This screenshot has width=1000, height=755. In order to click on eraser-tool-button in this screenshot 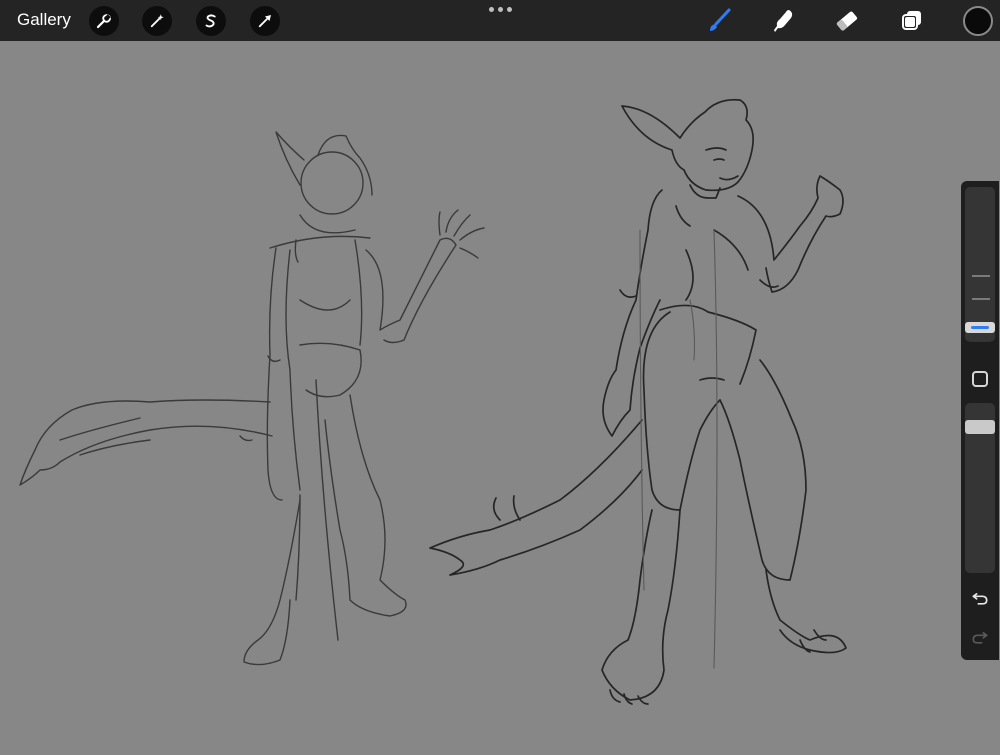, I will do `click(847, 21)`.